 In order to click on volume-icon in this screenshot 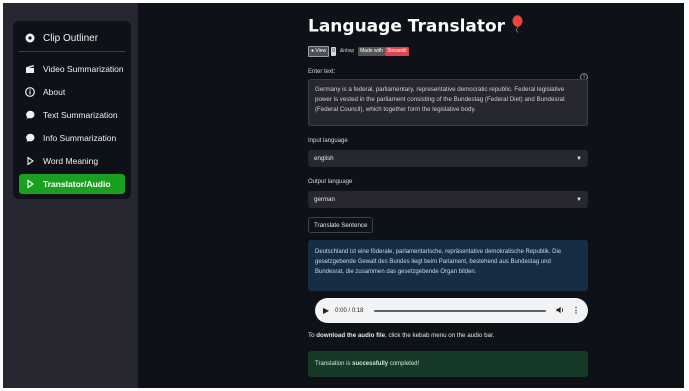, I will do `click(560, 311)`.